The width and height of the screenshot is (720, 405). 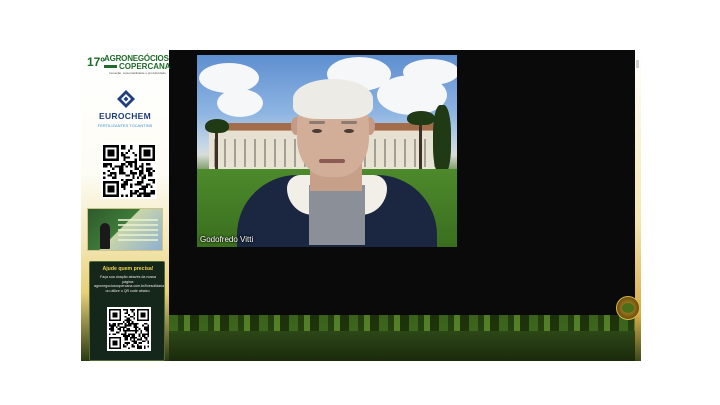 What do you see at coordinates (128, 269) in the screenshot?
I see `donation-title: Ajude quem precisa!` at bounding box center [128, 269].